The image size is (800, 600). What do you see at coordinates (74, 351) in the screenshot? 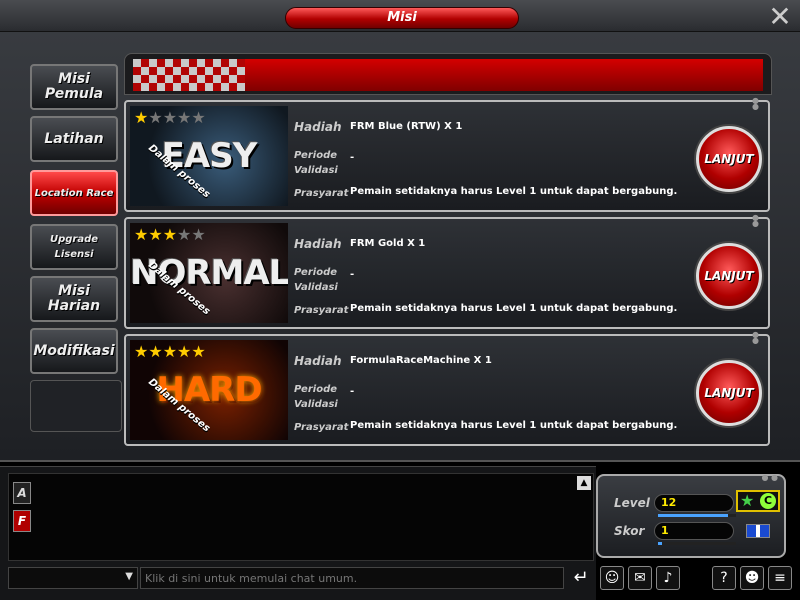
I see `tab-modifikasi: Modifikasi` at bounding box center [74, 351].